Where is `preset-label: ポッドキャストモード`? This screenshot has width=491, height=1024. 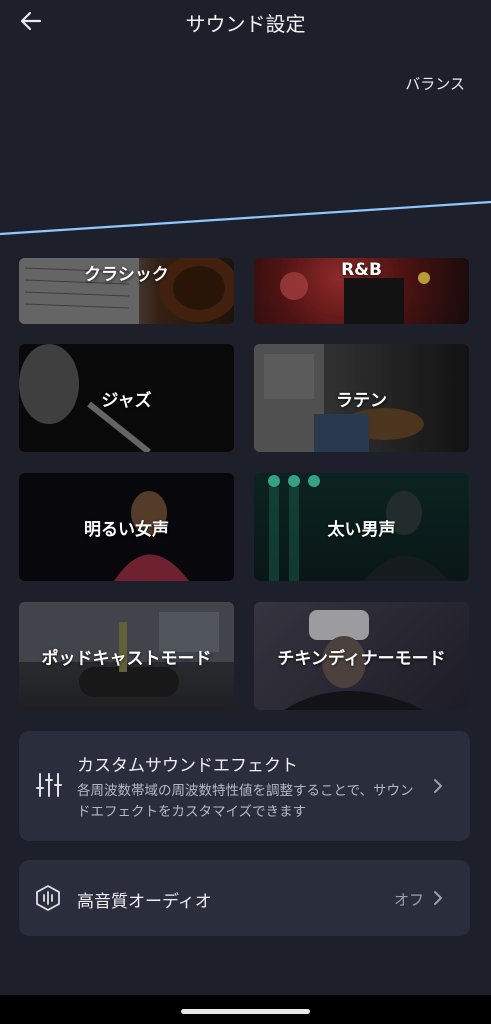
preset-label: ポッドキャストモード is located at coordinates (126, 658).